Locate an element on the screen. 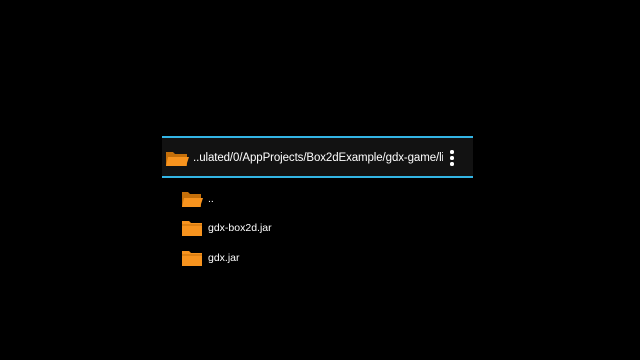 The image size is (640, 360). more-vertical-icon is located at coordinates (452, 158).